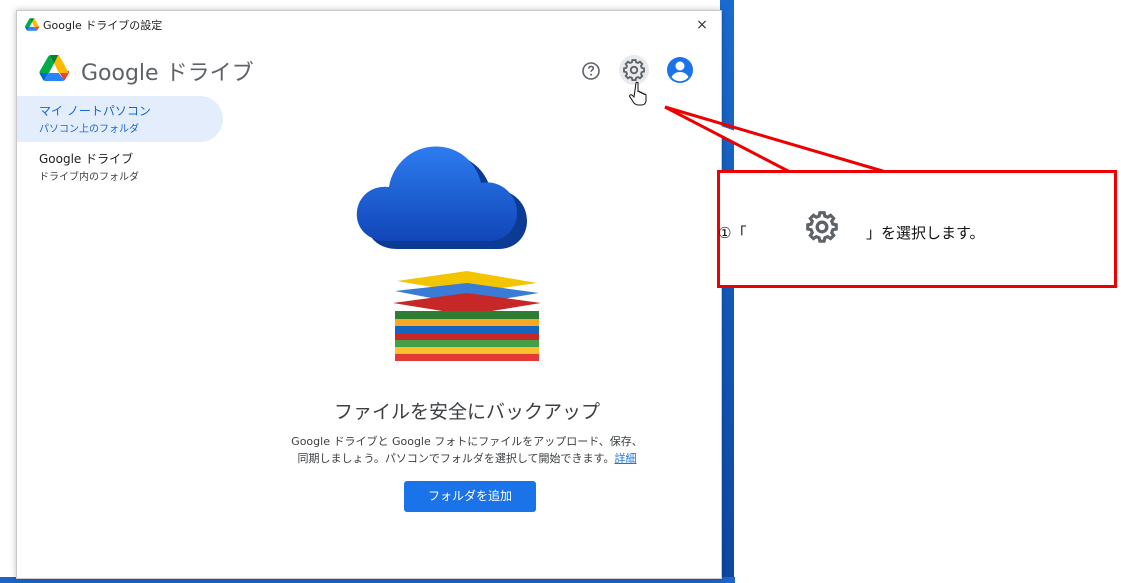 Image resolution: width=1121 pixels, height=583 pixels. Describe the element at coordinates (120, 119) in the screenshot. I see `sidebar-item-my-laptop: マイ ノートパソコン パソコン上のフォルダ` at that location.